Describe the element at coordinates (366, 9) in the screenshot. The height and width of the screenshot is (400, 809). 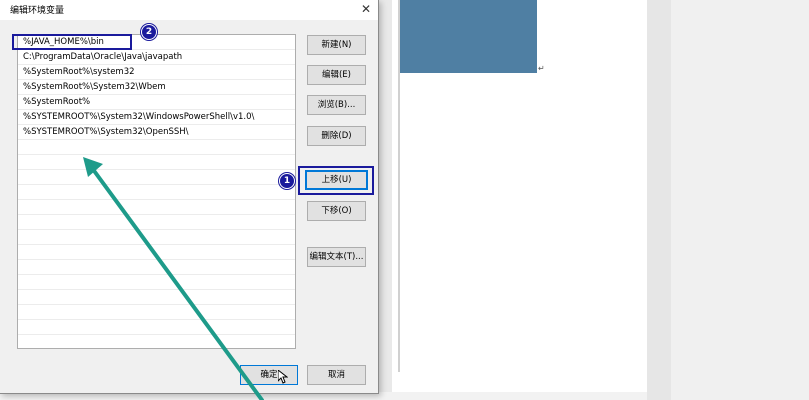
I see `close-icon: ✕` at that location.